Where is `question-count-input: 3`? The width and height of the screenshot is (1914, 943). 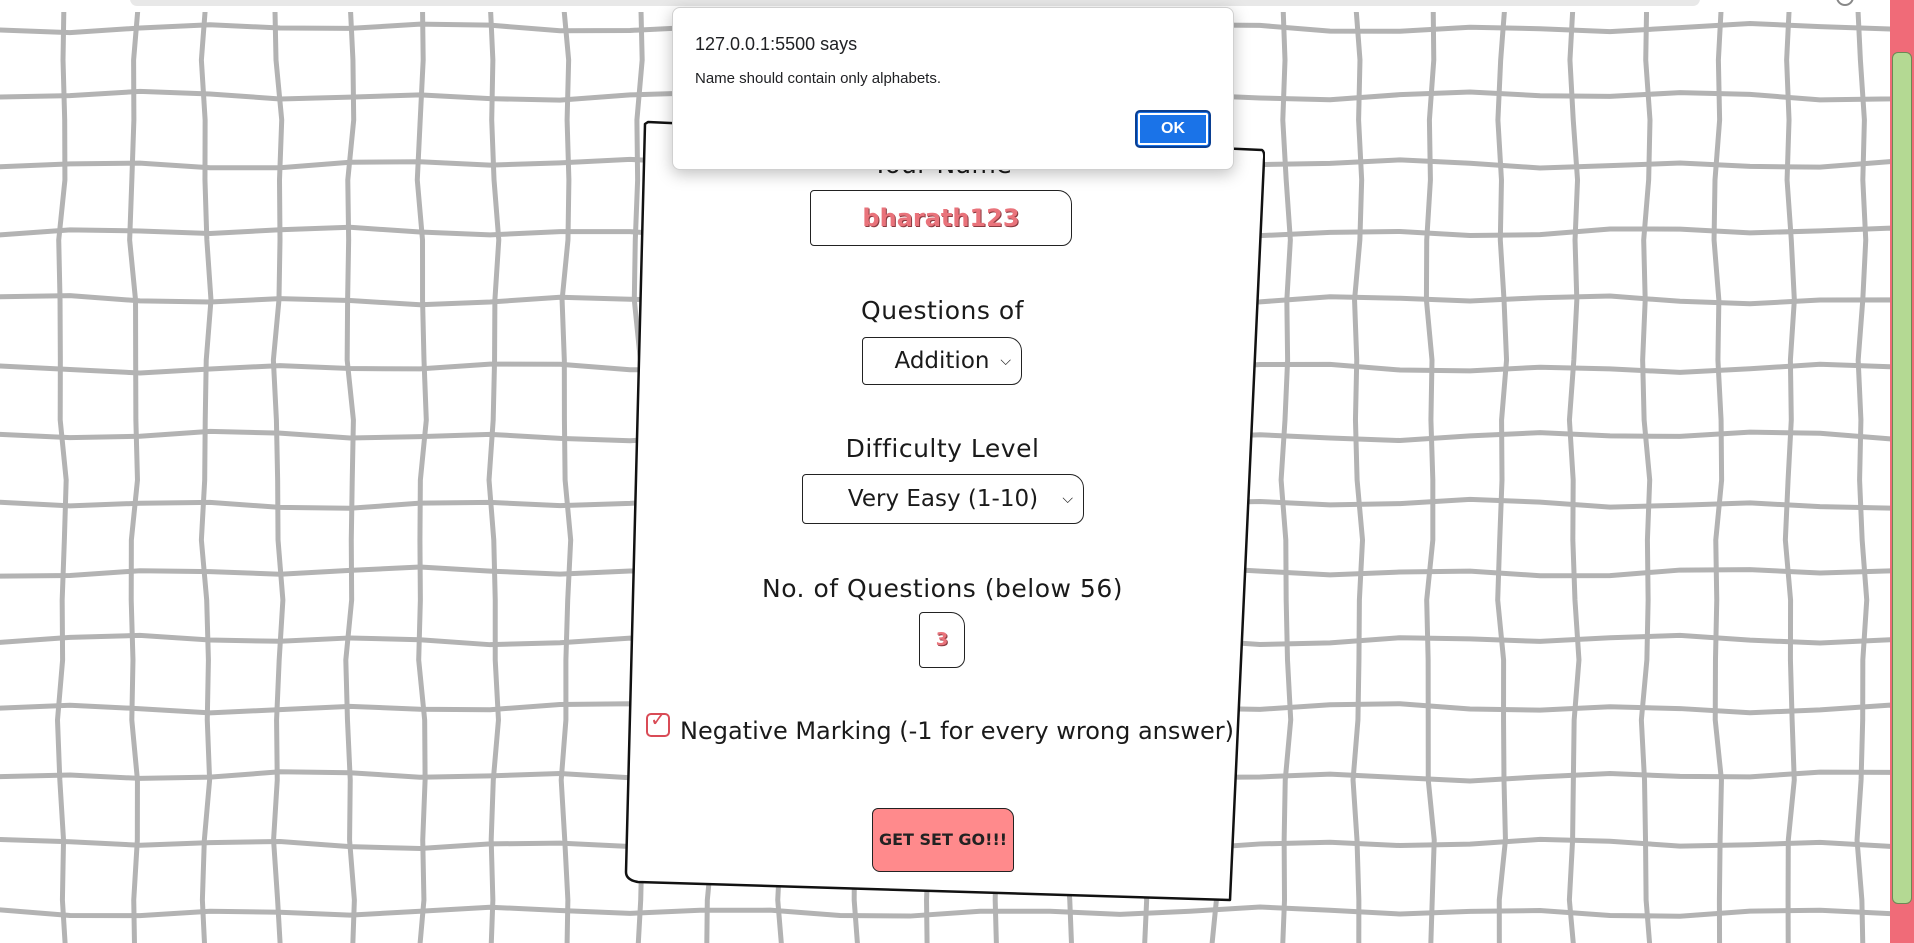 question-count-input: 3 is located at coordinates (942, 640).